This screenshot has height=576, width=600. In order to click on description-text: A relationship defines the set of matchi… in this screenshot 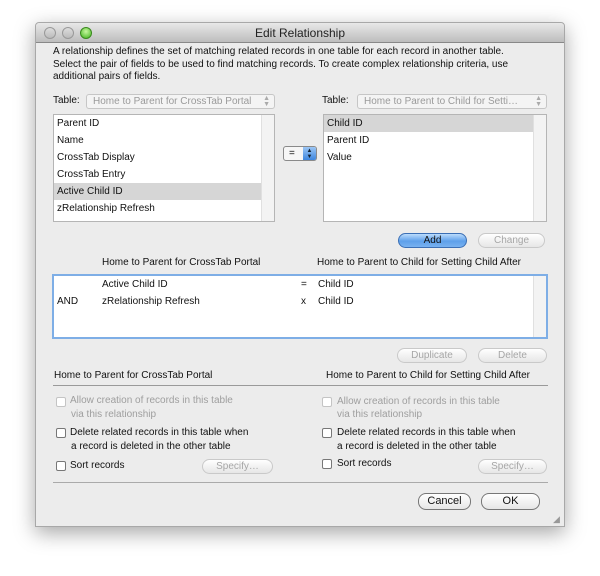, I will do `click(280, 65)`.